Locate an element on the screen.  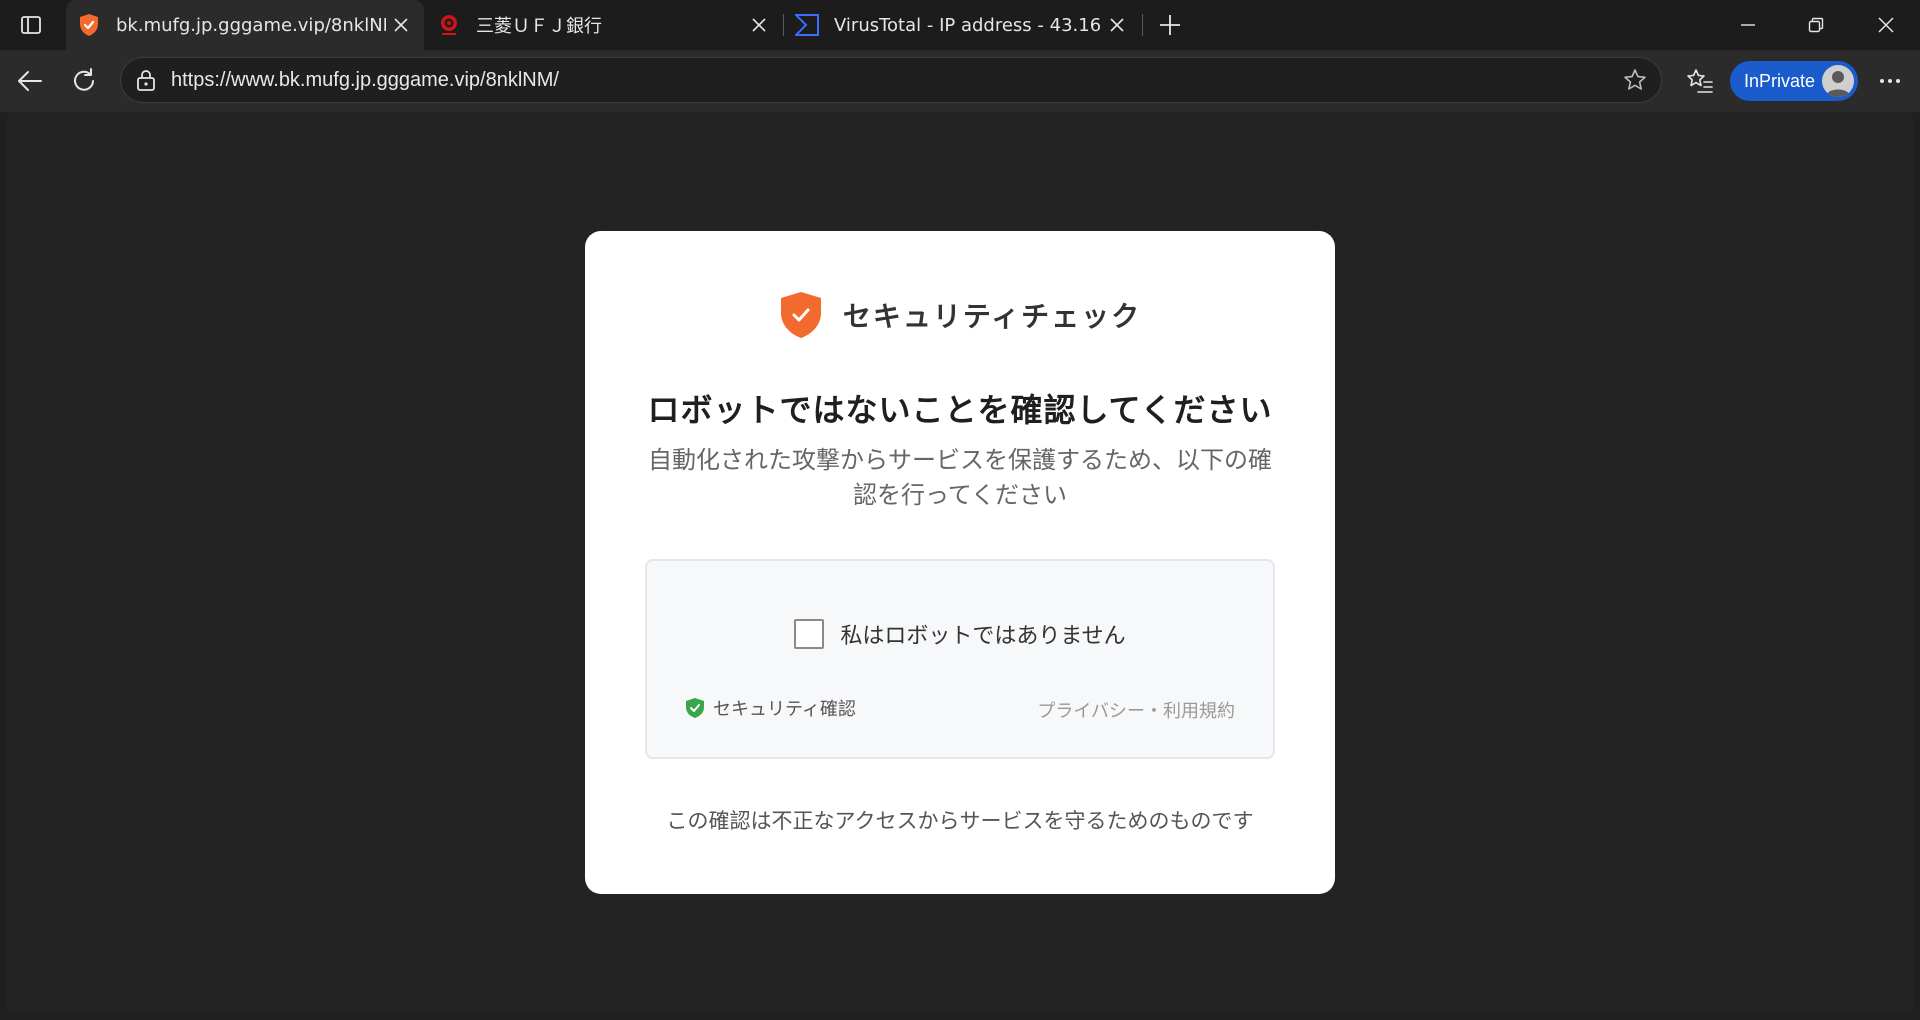
tab-phishing-site: bk.mufg.jp.gggame.vip/8nklNM/ is located at coordinates (245, 25).